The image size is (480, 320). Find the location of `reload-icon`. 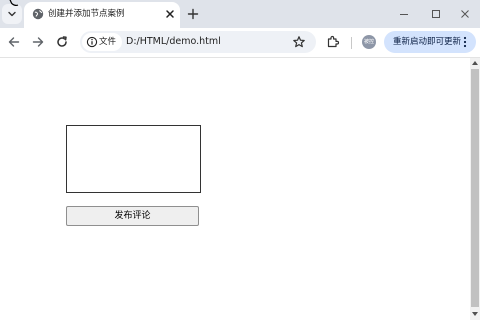

reload-icon is located at coordinates (62, 42).